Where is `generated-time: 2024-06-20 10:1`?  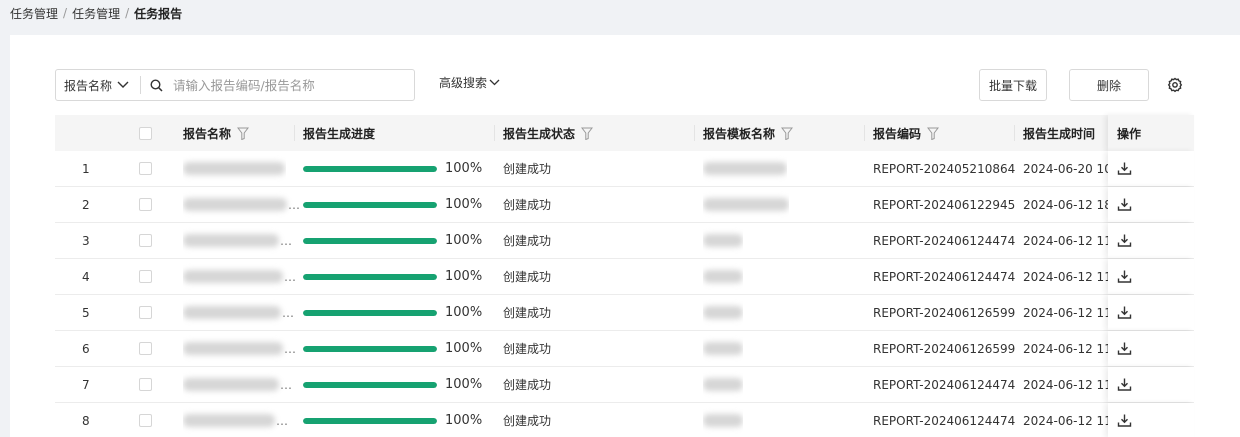 generated-time: 2024-06-20 10:1 is located at coordinates (1065, 168).